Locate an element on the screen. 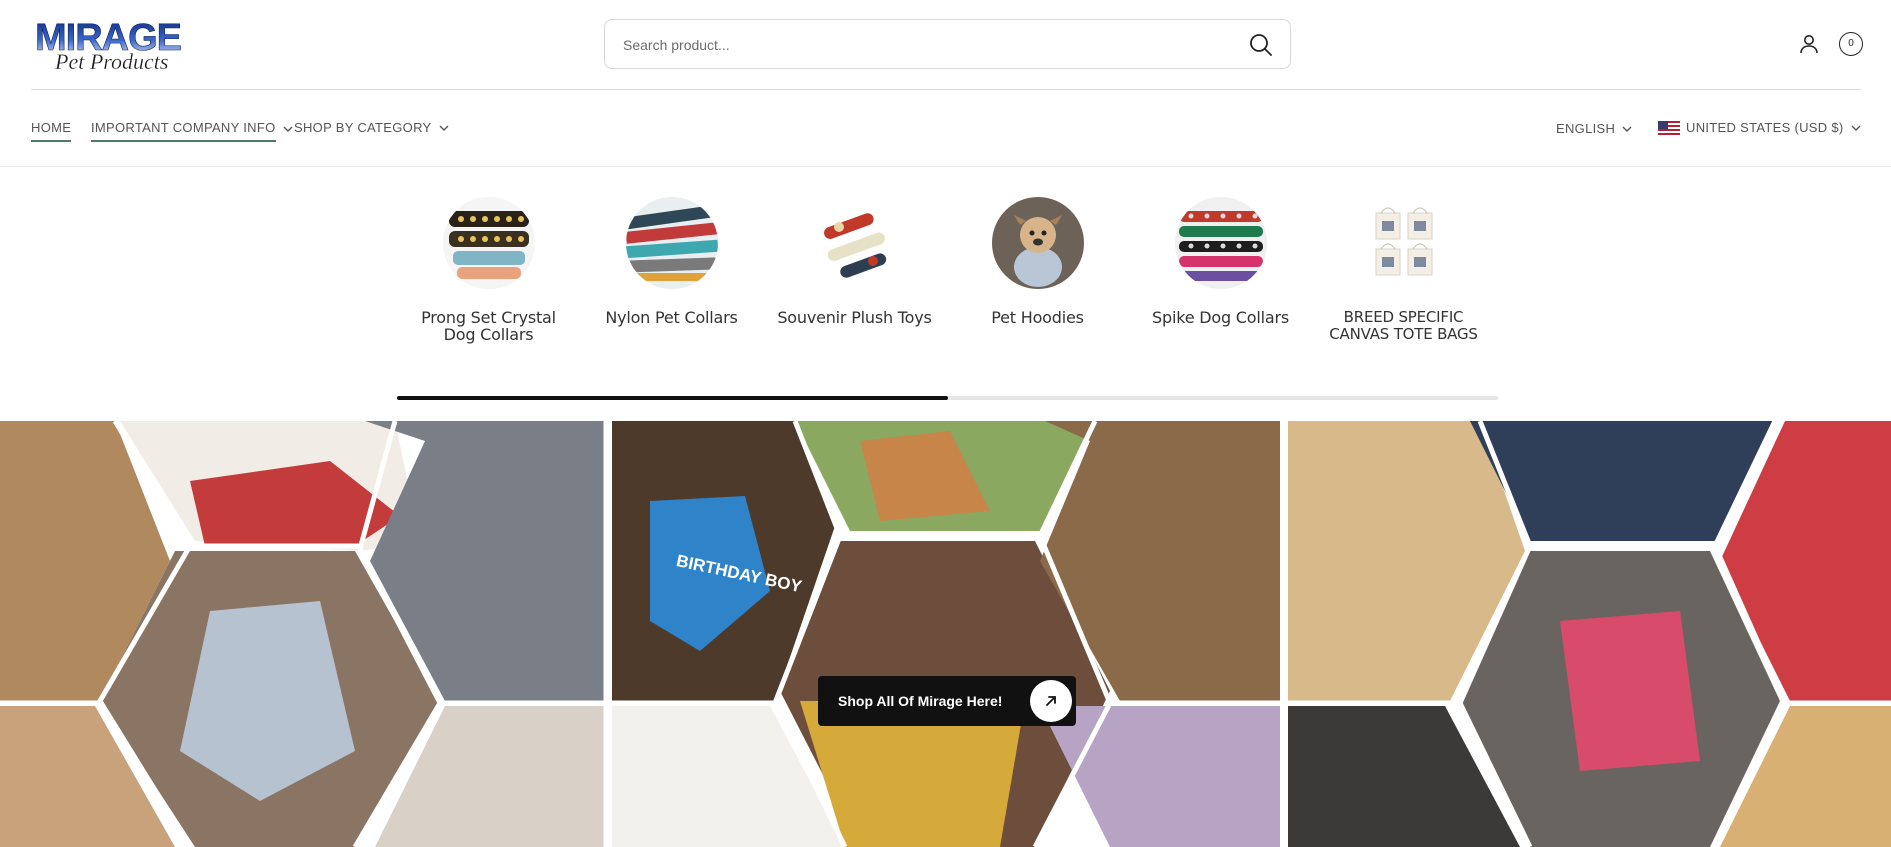 The width and height of the screenshot is (1891, 847). category-name: Pet Hoodies is located at coordinates (1037, 317).